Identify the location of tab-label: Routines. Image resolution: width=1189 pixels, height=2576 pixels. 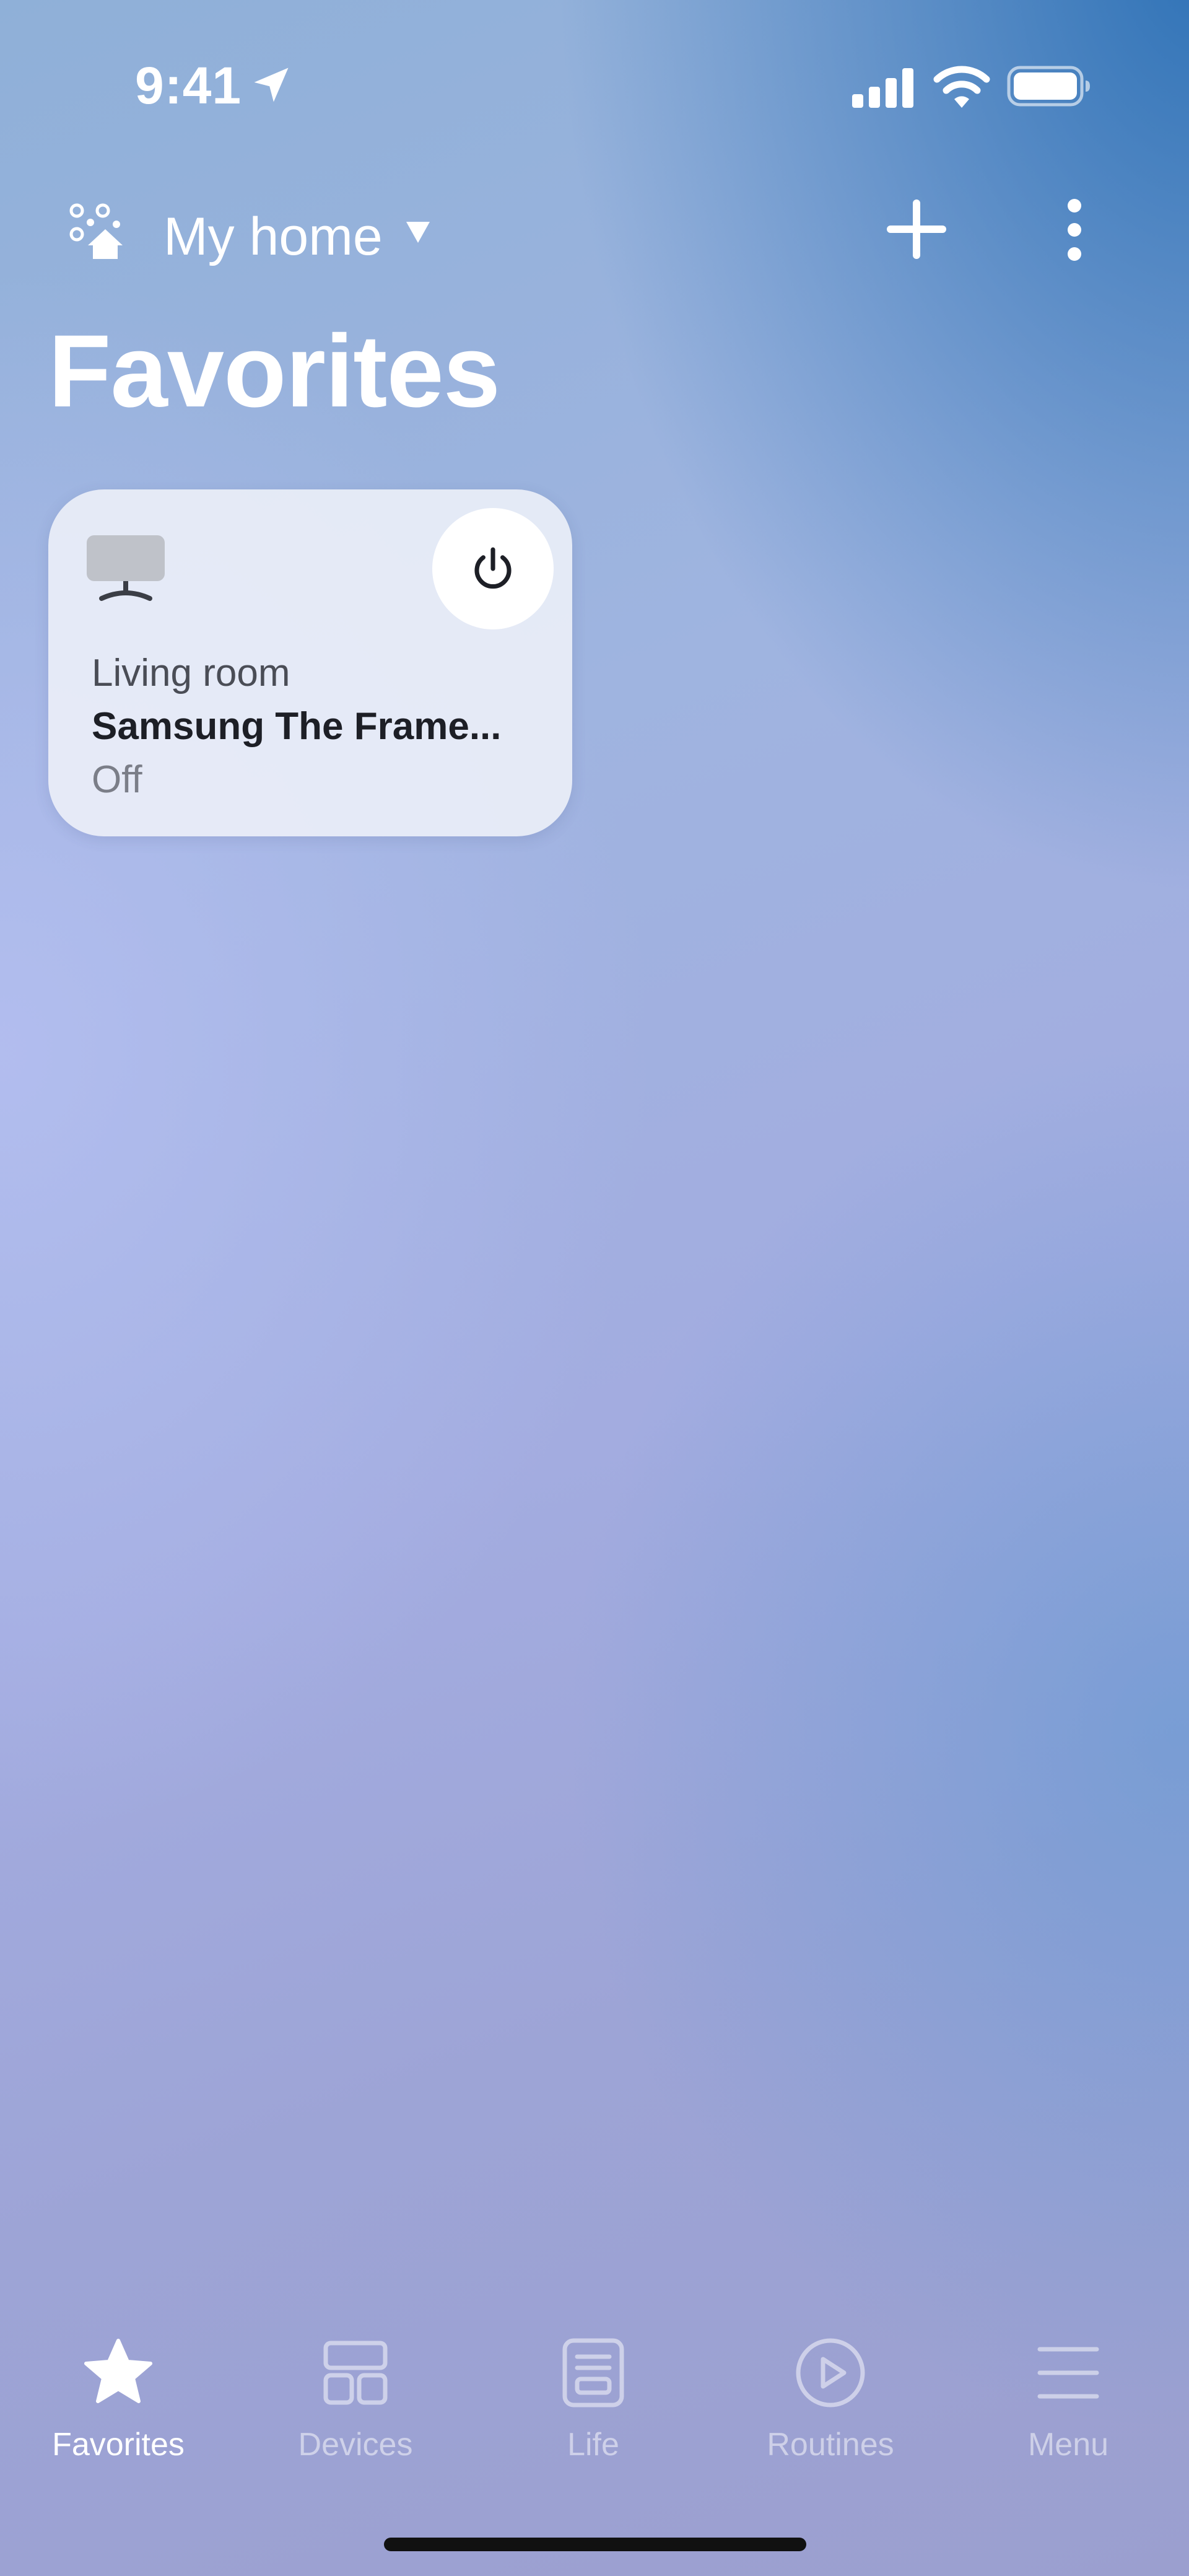
(830, 2445).